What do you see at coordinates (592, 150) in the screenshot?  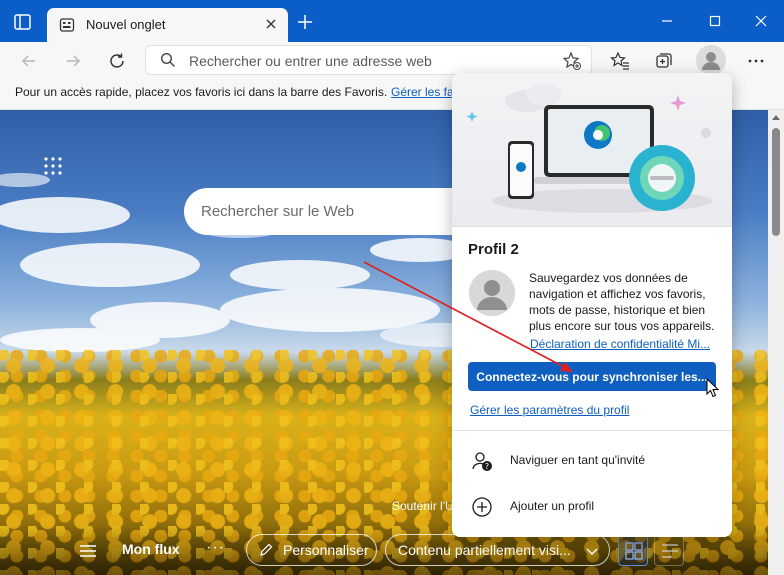 I see `sync-illustration` at bounding box center [592, 150].